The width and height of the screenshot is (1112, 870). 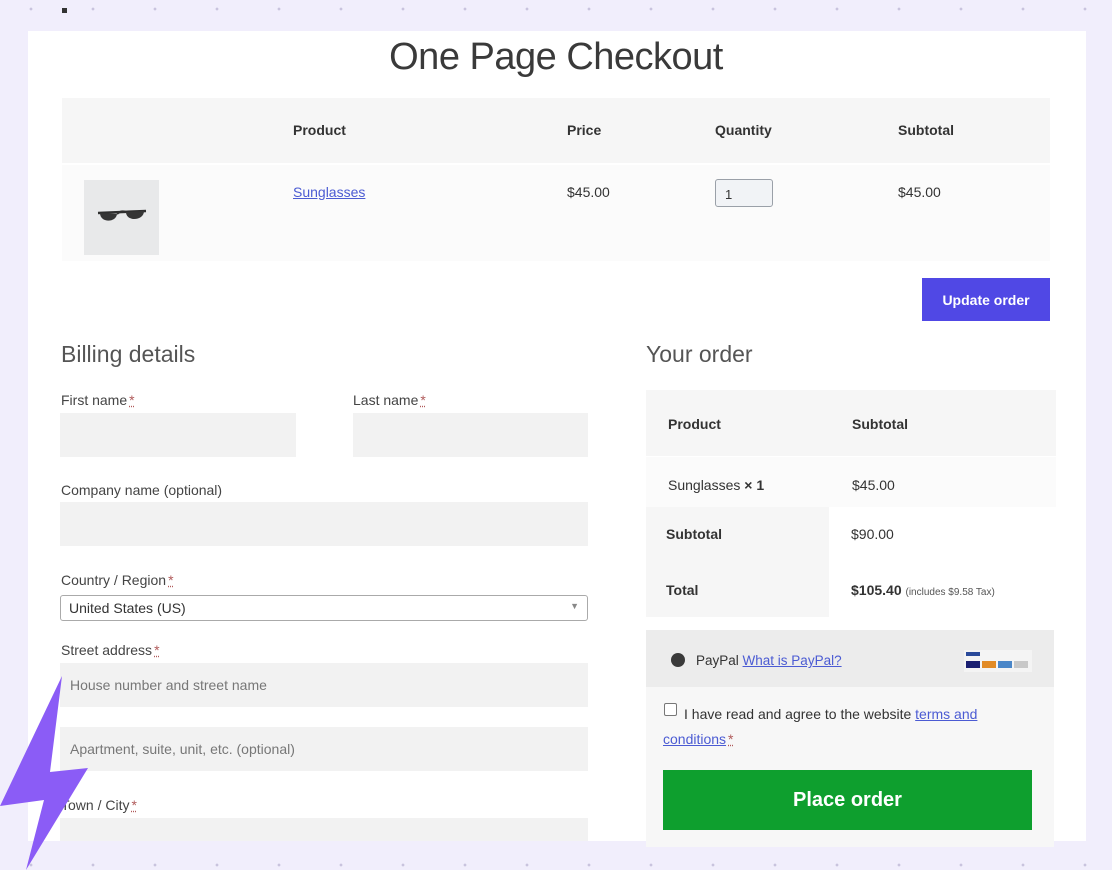 What do you see at coordinates (324, 524) in the screenshot?
I see `company-field` at bounding box center [324, 524].